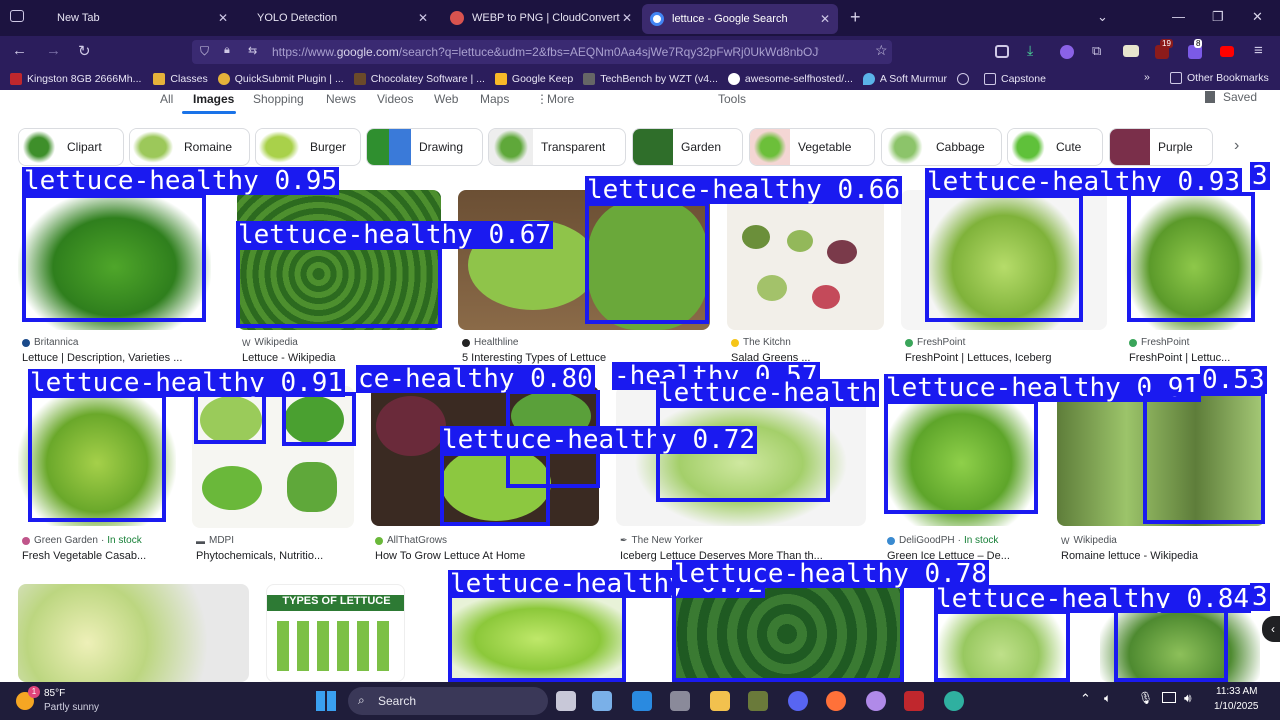 The image size is (1280, 720). What do you see at coordinates (941, 147) in the screenshot?
I see `chip-cabbage: Cabbage` at bounding box center [941, 147].